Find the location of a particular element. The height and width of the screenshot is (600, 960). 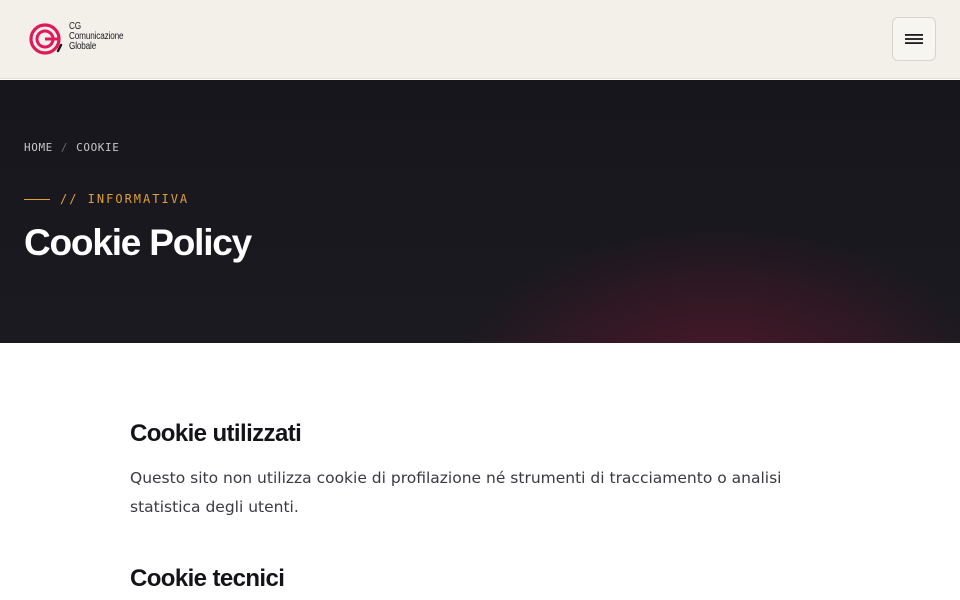

breadcrumb-current: COOKIE is located at coordinates (98, 147).